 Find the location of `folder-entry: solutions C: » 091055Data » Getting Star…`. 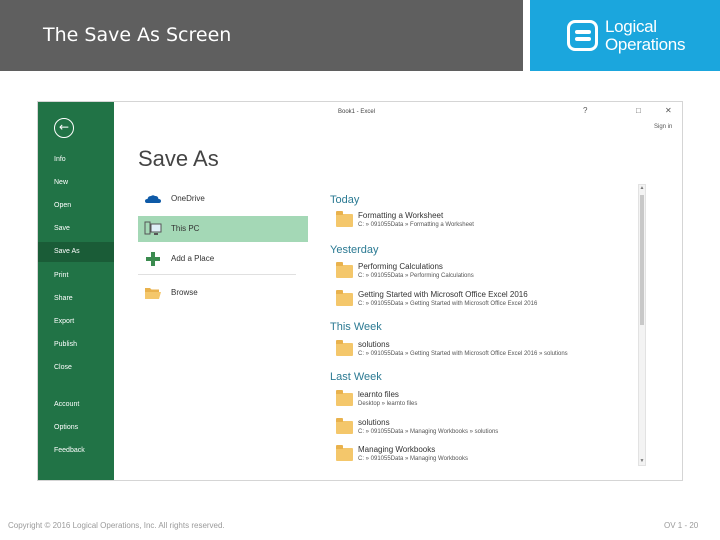

folder-entry: solutions C: » 091055Data » Getting Star… is located at coordinates (486, 352).